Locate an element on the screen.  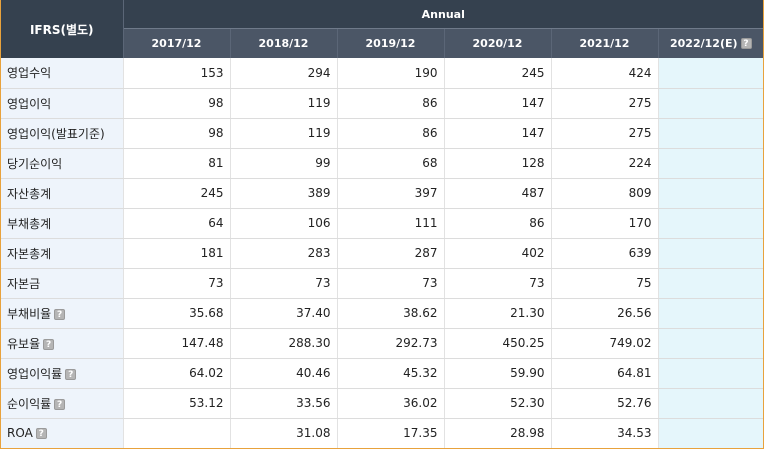
row-label: 부채총계 is located at coordinates (29, 223).